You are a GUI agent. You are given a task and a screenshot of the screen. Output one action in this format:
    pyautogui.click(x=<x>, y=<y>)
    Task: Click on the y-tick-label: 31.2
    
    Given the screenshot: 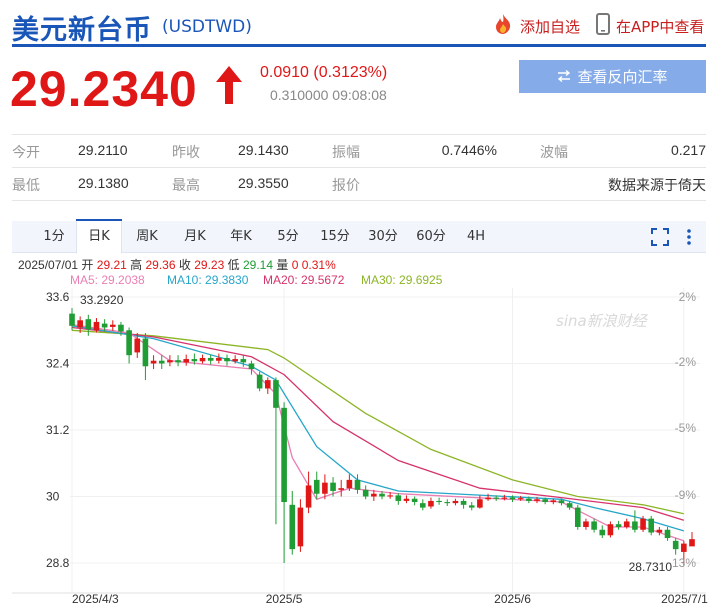 What is the action you would take?
    pyautogui.click(x=58, y=430)
    